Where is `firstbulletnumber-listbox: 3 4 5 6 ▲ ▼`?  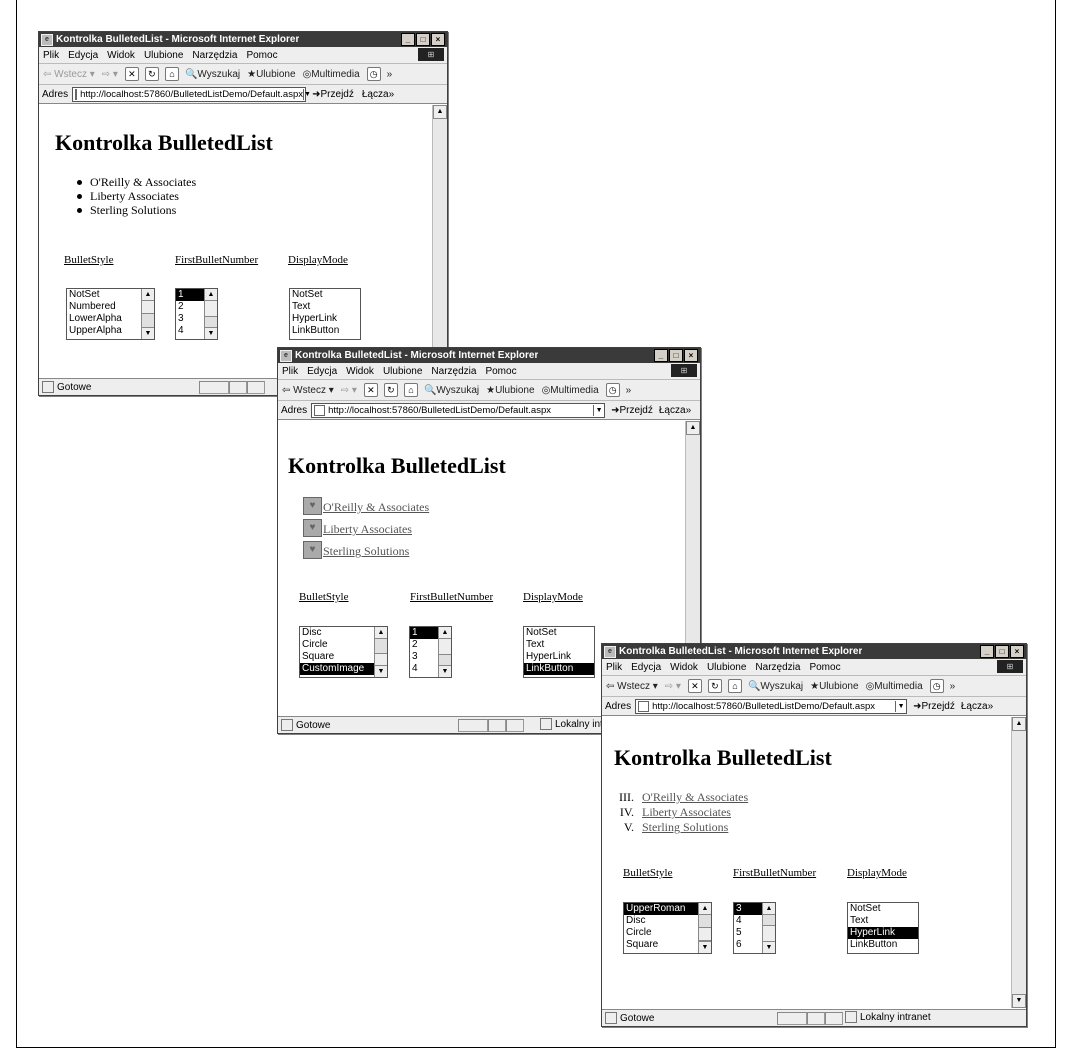 firstbulletnumber-listbox: 3 4 5 6 ▲ ▼ is located at coordinates (754, 928).